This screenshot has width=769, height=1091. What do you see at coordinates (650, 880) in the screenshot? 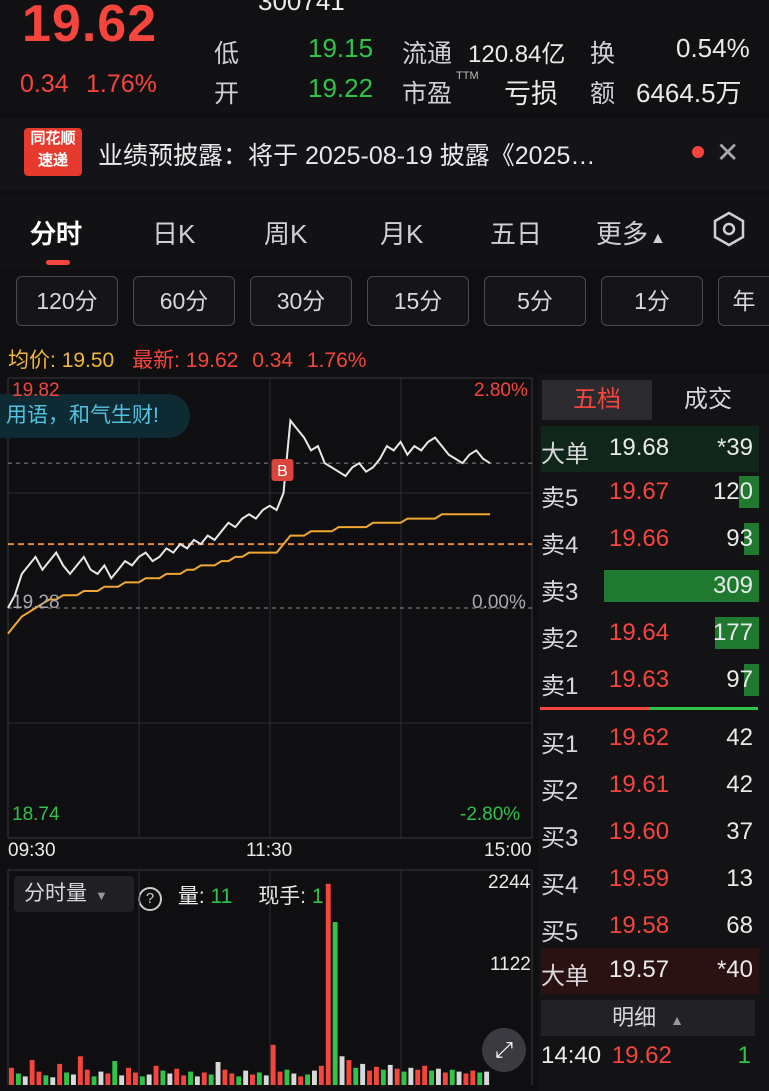
I see `bid-row-4: 买4 19.59 13` at bounding box center [650, 880].